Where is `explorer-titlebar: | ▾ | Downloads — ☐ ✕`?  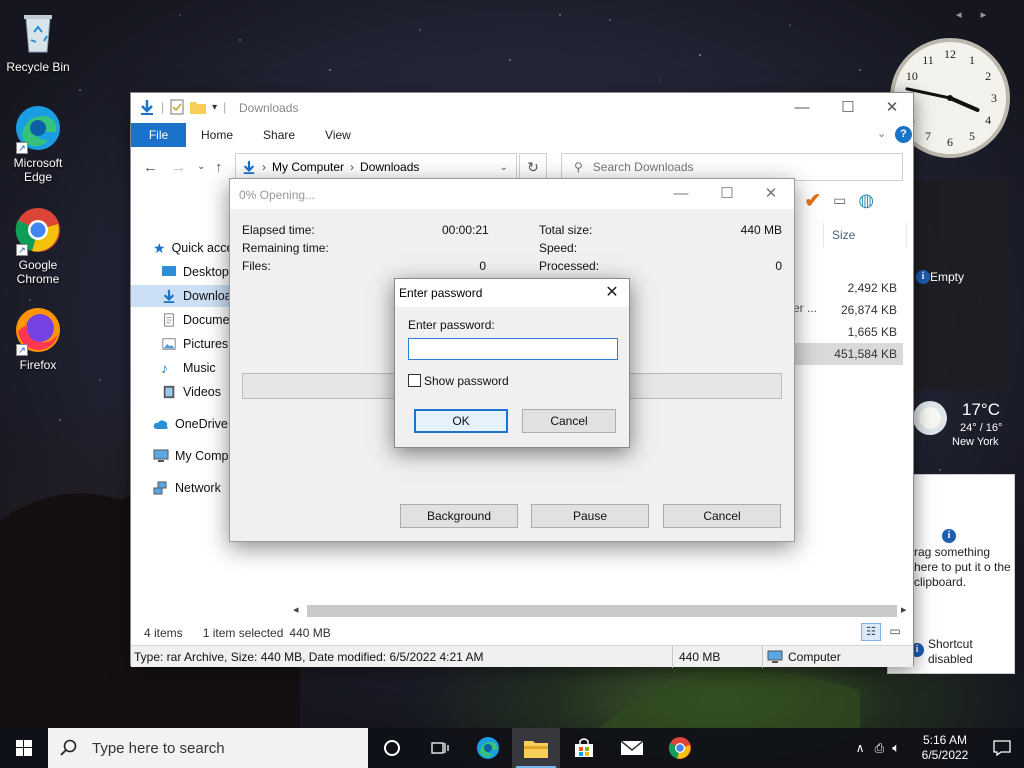
explorer-titlebar: | ▾ | Downloads — ☐ ✕ is located at coordinates (522, 108).